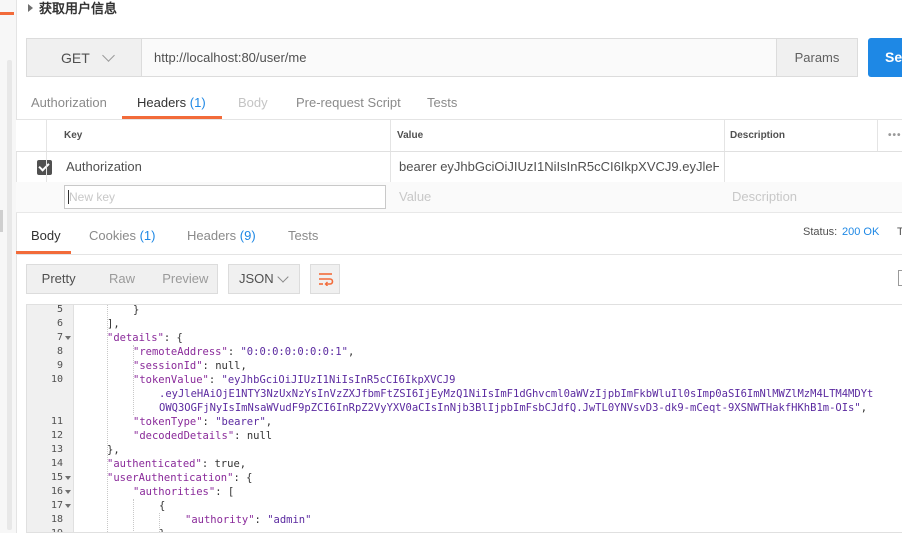 This screenshot has width=902, height=533. Describe the element at coordinates (56, 379) in the screenshot. I see `line-number: 10` at that location.